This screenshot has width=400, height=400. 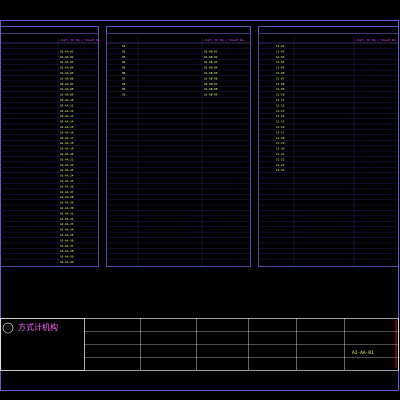 I want to click on table-cell: A2-AA-19, so click(x=67, y=149).